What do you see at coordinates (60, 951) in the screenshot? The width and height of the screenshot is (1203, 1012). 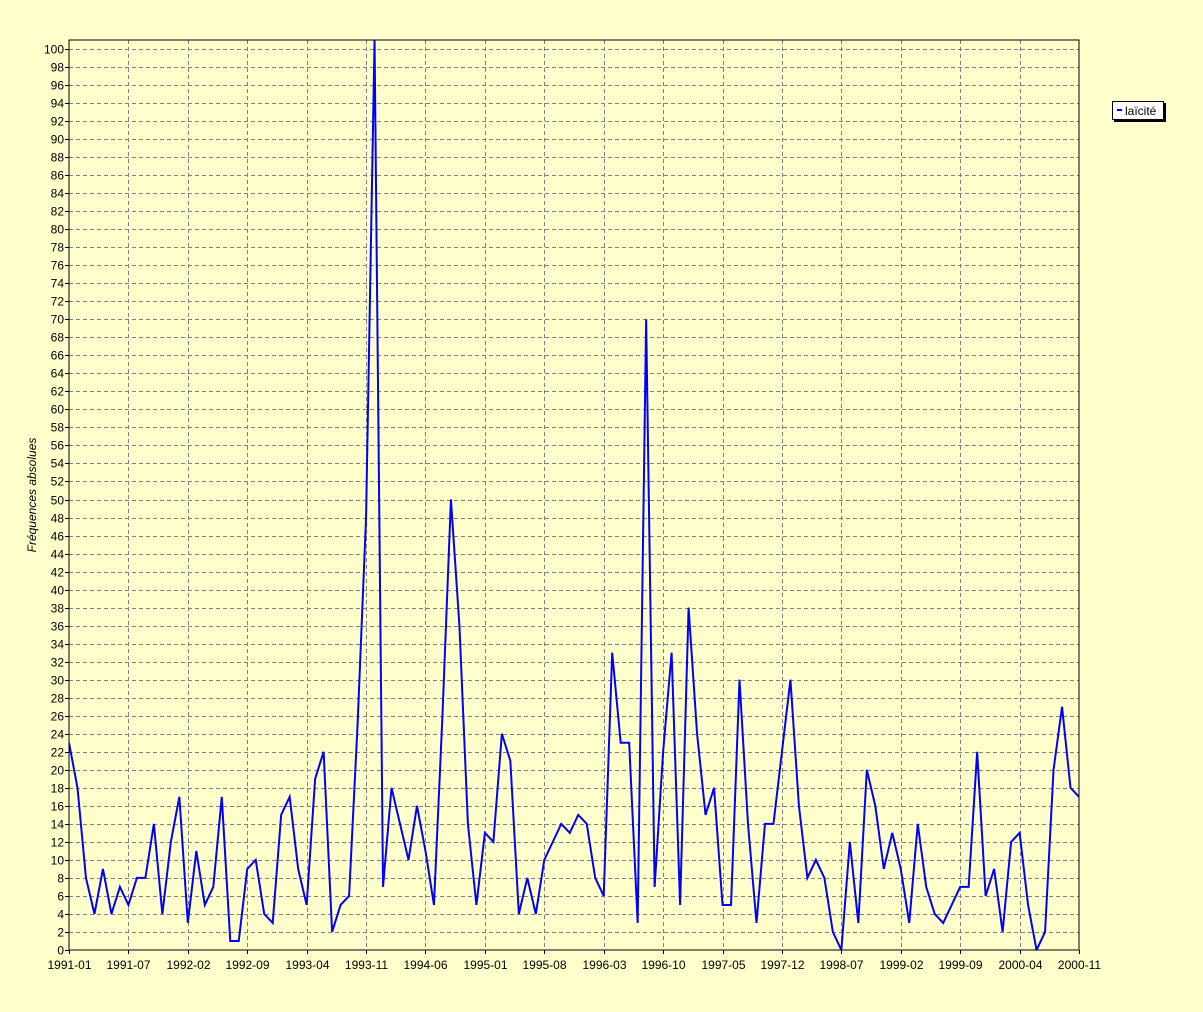 I see `y-tick-label: 0` at bounding box center [60, 951].